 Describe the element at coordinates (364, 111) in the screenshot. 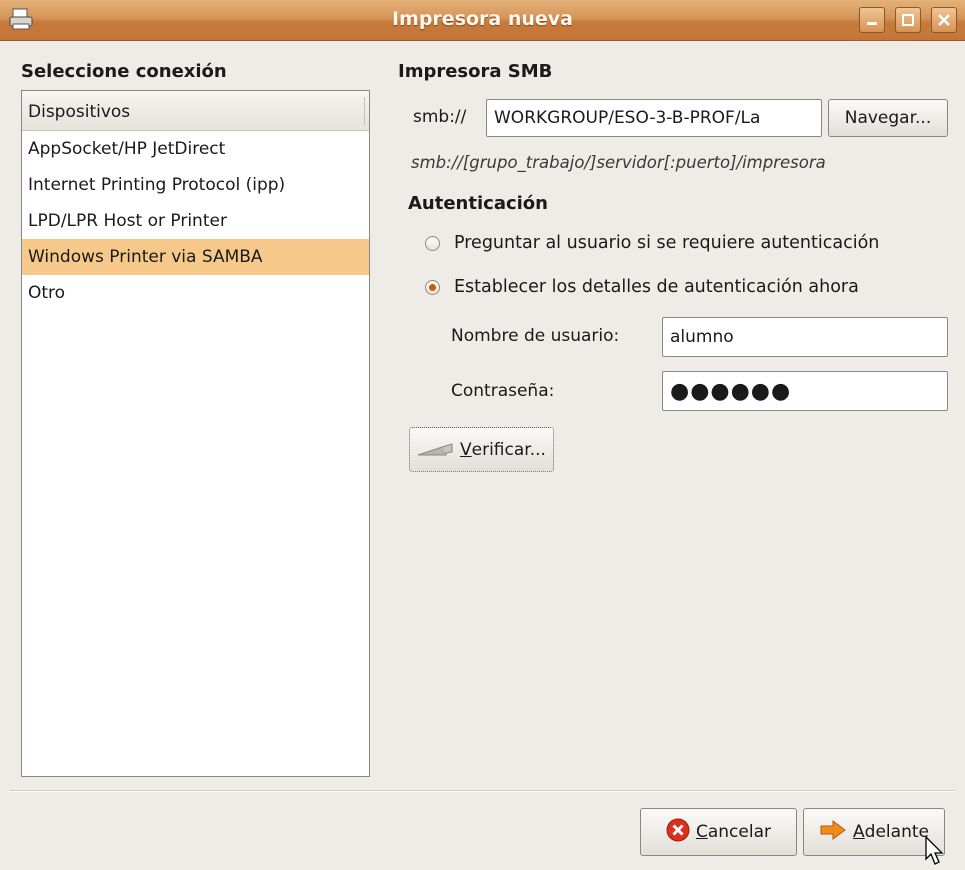

I see `column-resize-handle` at that location.